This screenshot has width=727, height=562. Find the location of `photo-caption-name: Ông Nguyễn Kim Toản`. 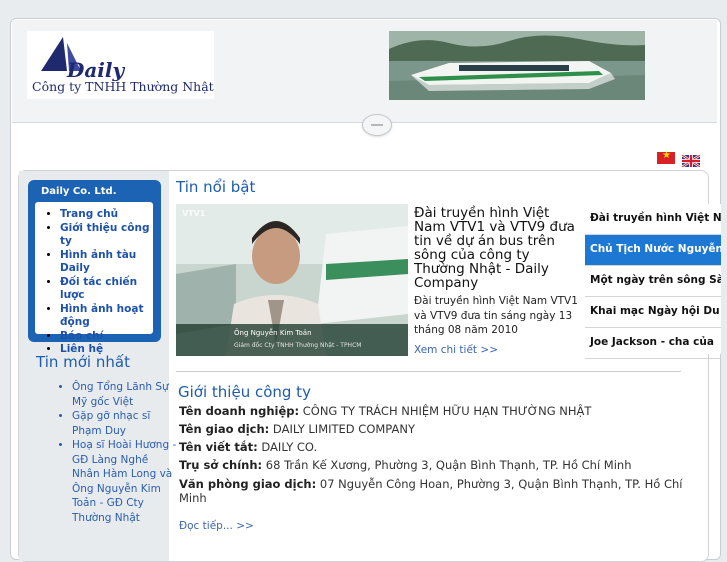

photo-caption-name: Ông Nguyễn Kim Toản is located at coordinates (273, 332).